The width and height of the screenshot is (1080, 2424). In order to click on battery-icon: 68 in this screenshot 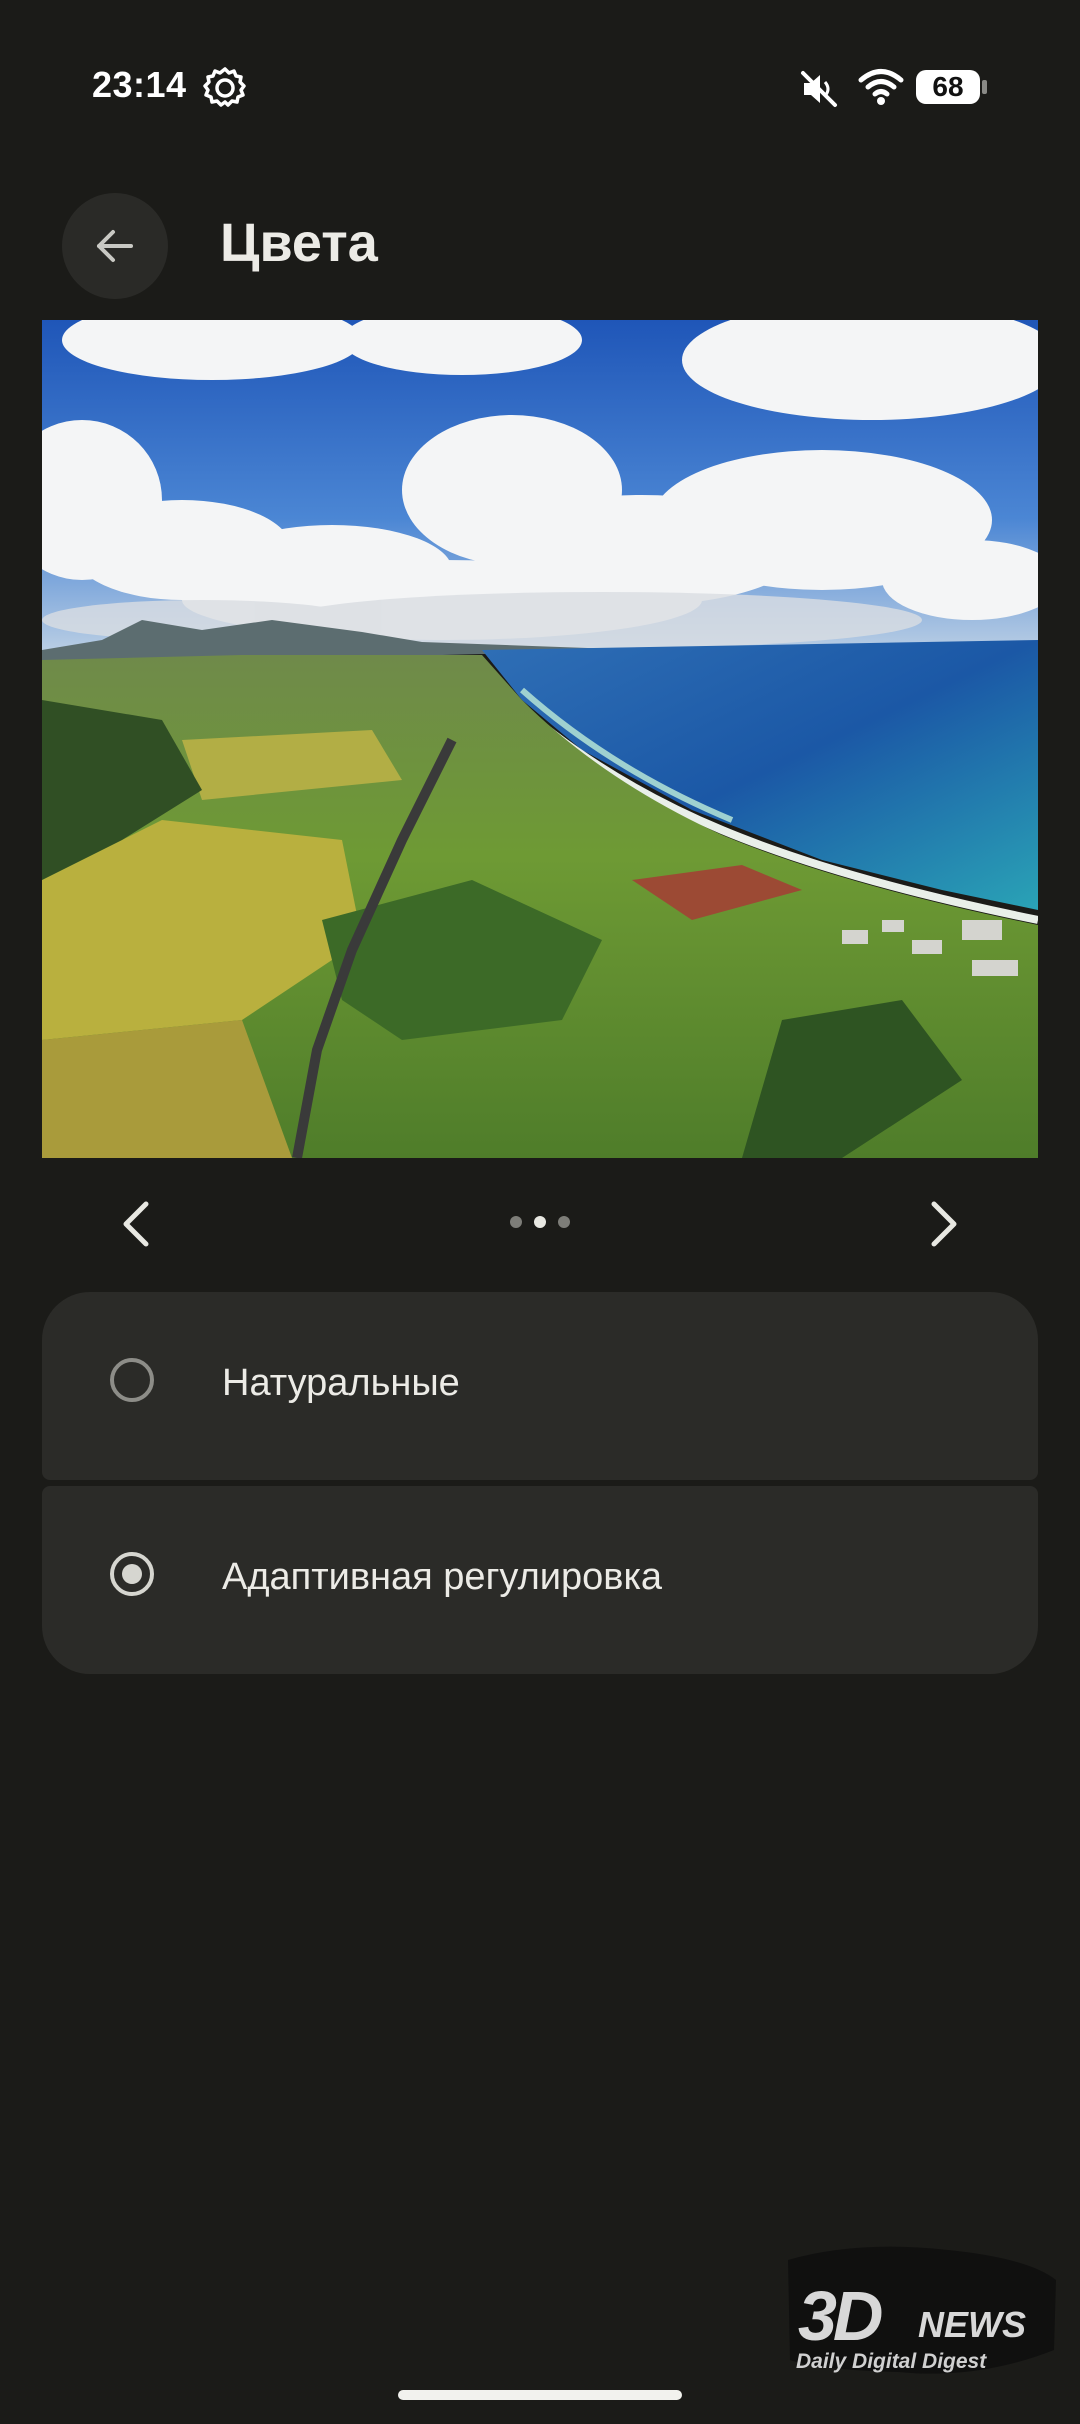, I will do `click(952, 88)`.